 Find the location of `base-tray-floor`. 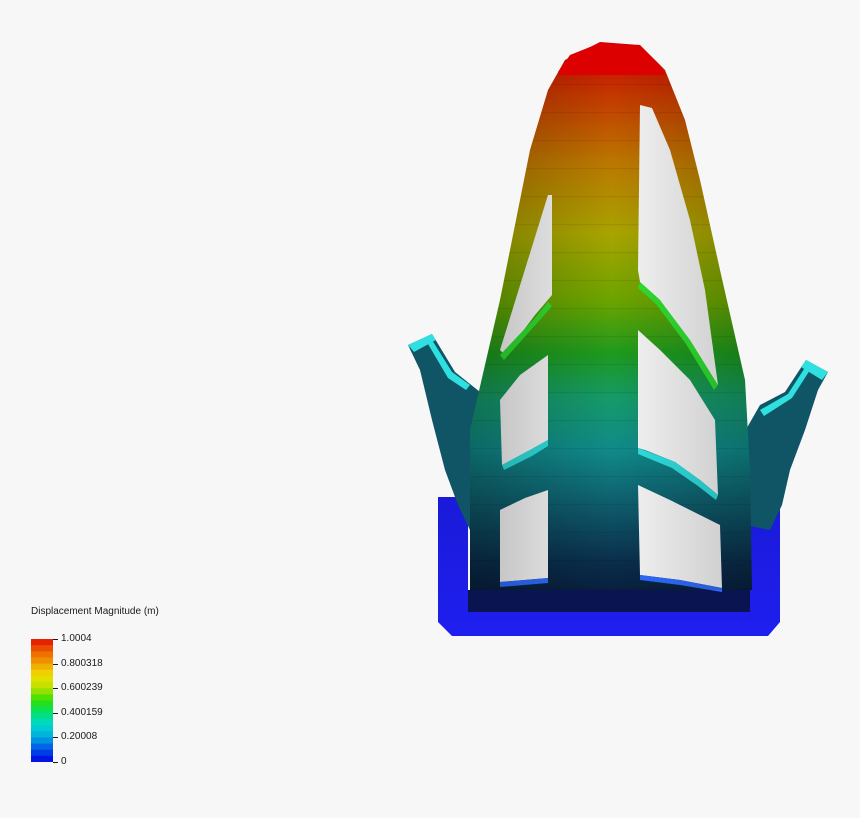

base-tray-floor is located at coordinates (609, 601).